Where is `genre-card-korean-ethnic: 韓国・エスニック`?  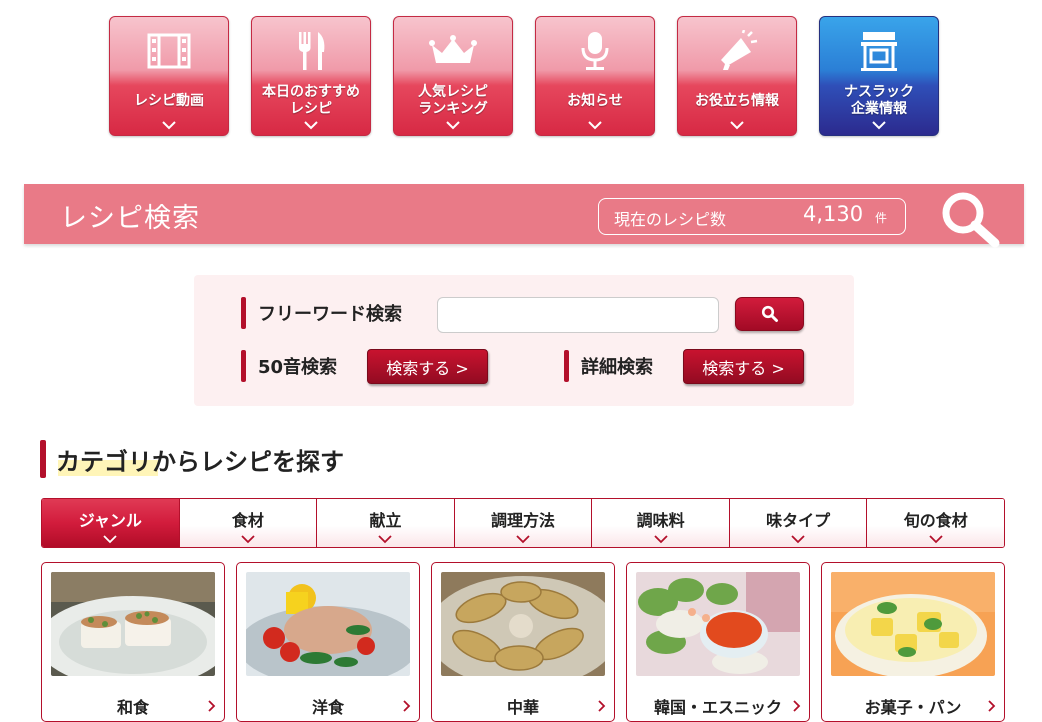 genre-card-korean-ethnic: 韓国・エスニック is located at coordinates (718, 642).